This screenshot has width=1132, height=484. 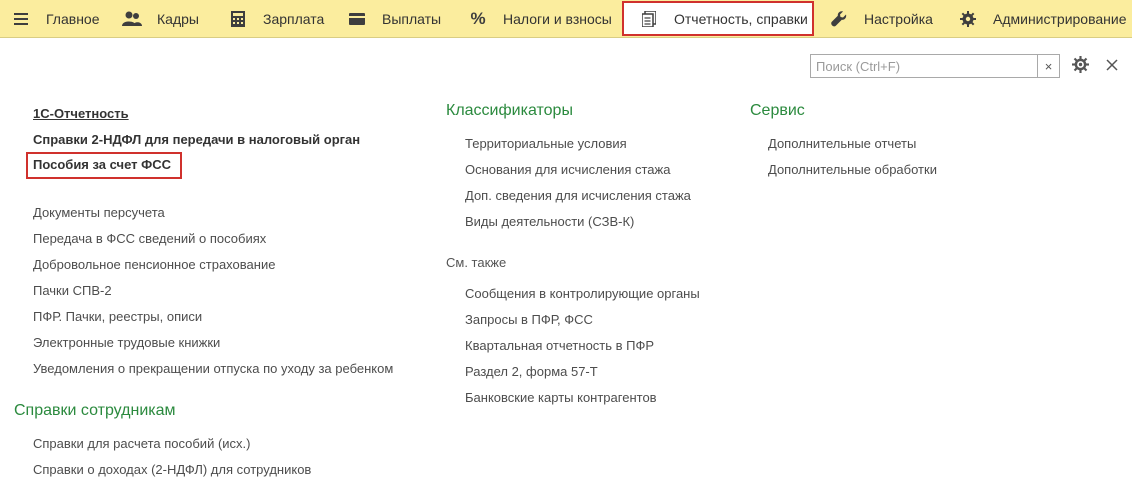 What do you see at coordinates (898, 19) in the screenshot?
I see `menu-item-label: Настройка` at bounding box center [898, 19].